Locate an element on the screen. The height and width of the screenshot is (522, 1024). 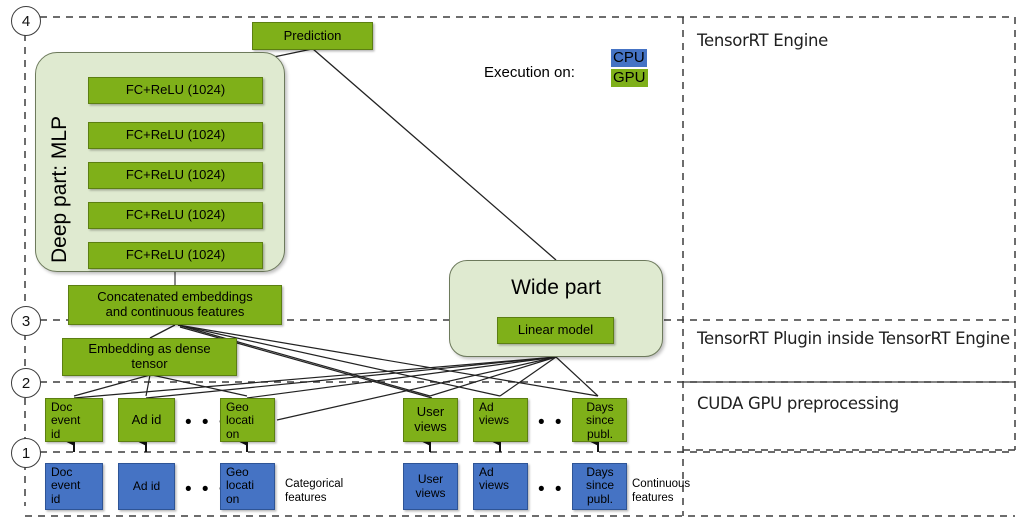
fc-layer-2: FC+ReLU (1024) is located at coordinates (175, 135).